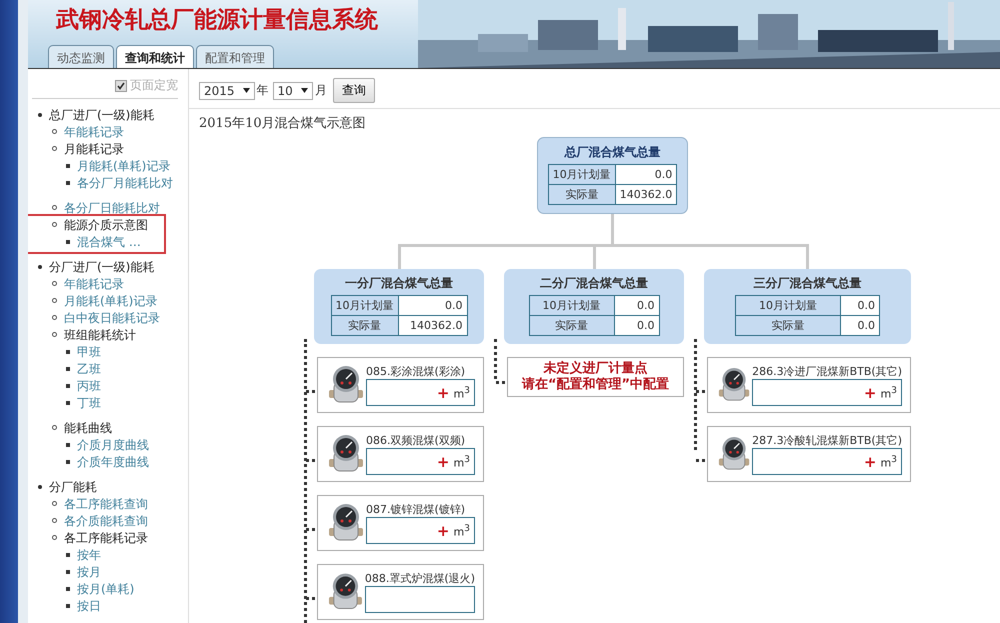 The width and height of the screenshot is (1000, 623). What do you see at coordinates (416, 371) in the screenshot?
I see `meter-name: 085.彩涂混煤(彩涂)` at bounding box center [416, 371].